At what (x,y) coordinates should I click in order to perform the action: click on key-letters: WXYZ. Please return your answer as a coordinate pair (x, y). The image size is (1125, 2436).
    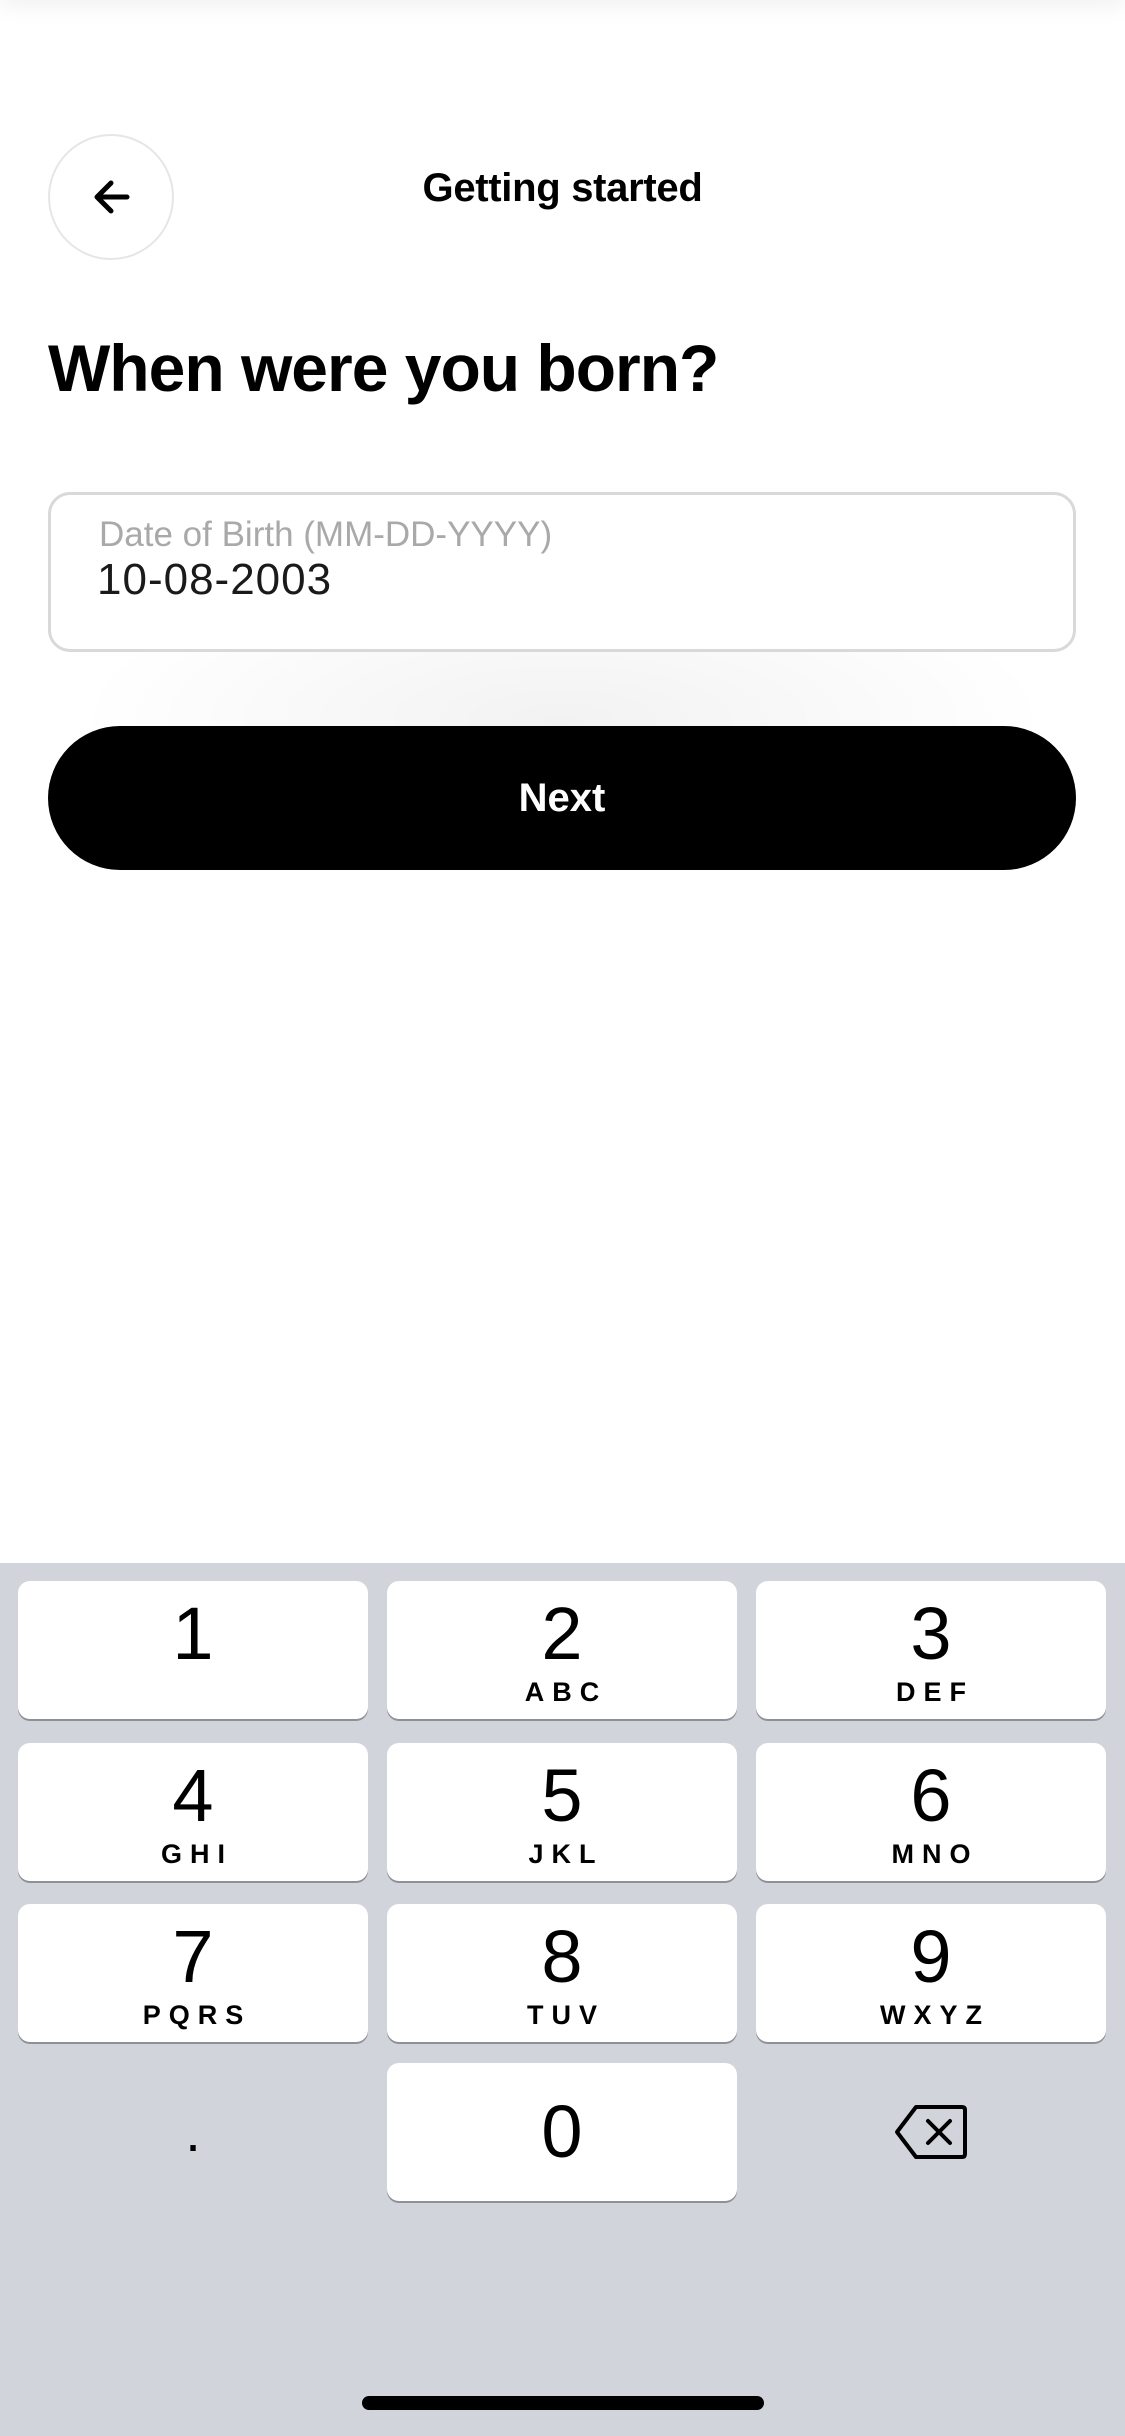
    Looking at the image, I should click on (935, 2015).